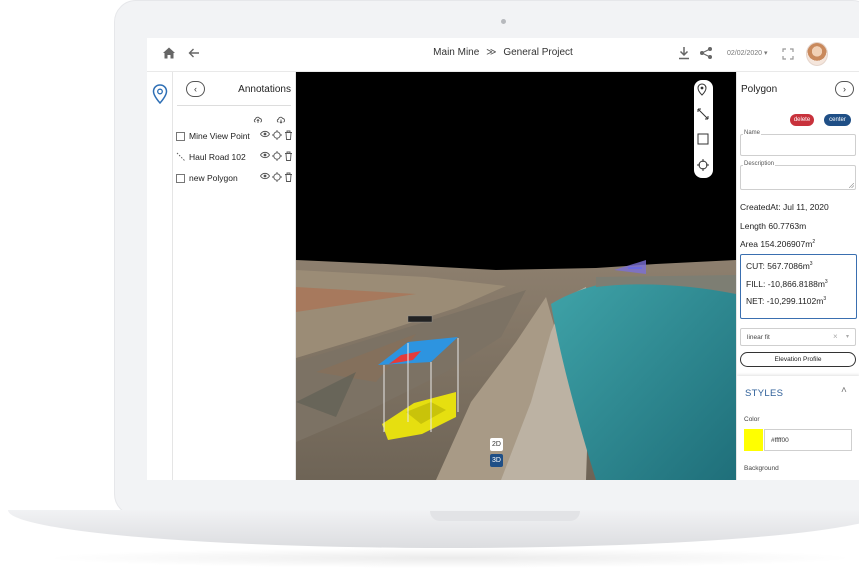  Describe the element at coordinates (808, 440) in the screenshot. I see `color-input: #ffff00` at that location.